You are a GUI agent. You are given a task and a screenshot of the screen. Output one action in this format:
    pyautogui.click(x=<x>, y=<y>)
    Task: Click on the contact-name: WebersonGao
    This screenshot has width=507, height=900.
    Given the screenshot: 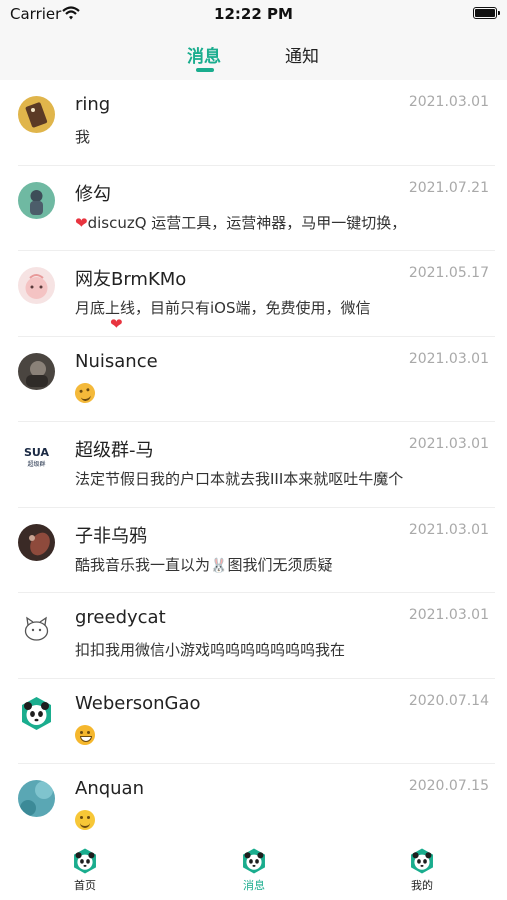 What is the action you would take?
    pyautogui.click(x=138, y=703)
    